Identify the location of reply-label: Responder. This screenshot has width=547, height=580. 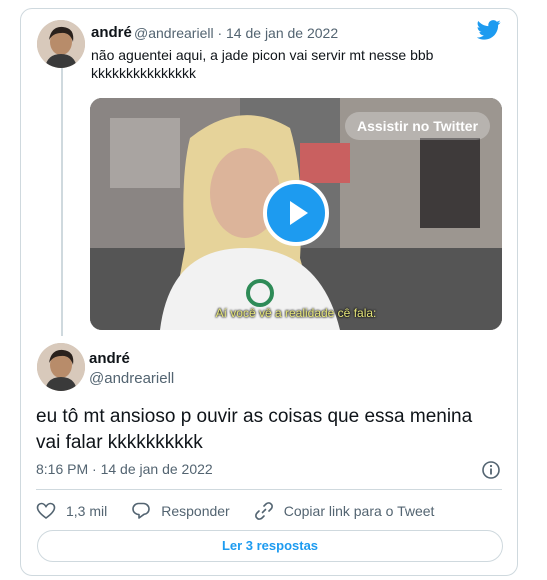
(195, 511).